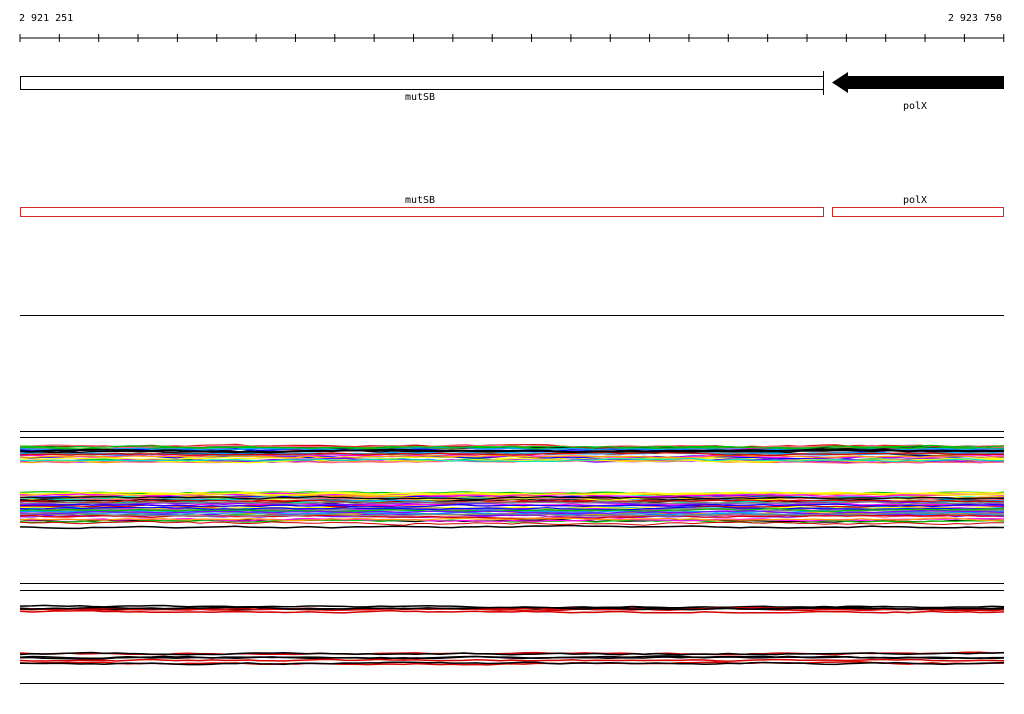 This screenshot has width=1024, height=714. What do you see at coordinates (512, 453) in the screenshot?
I see `coverage-panel-colored-upper` at bounding box center [512, 453].